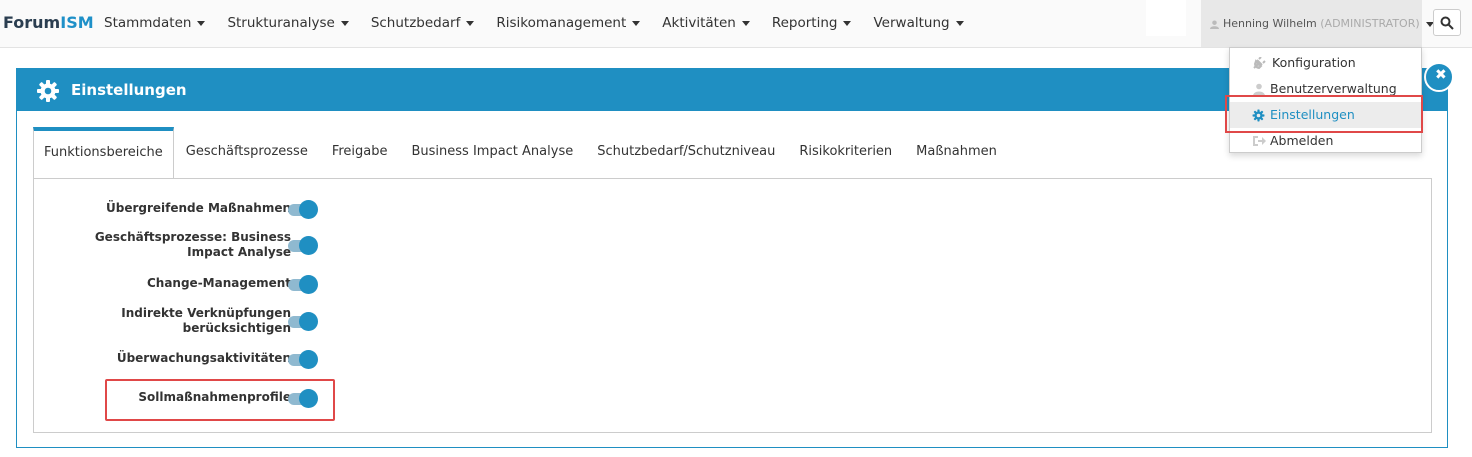 The width and height of the screenshot is (1472, 457). What do you see at coordinates (220, 400) in the screenshot?
I see `annotation-highlight-sollmassnahmenprofile` at bounding box center [220, 400].